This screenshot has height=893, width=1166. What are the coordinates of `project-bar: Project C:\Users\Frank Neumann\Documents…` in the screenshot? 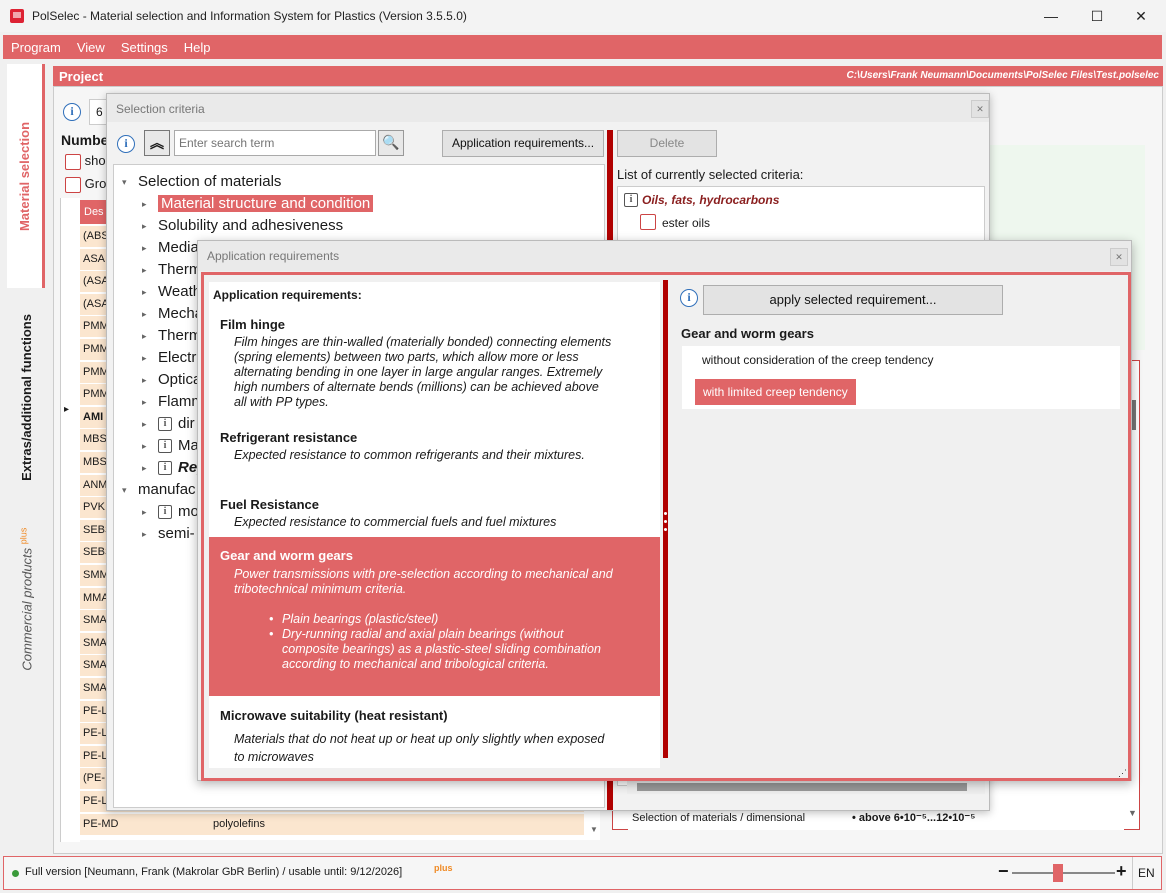 It's located at (608, 76).